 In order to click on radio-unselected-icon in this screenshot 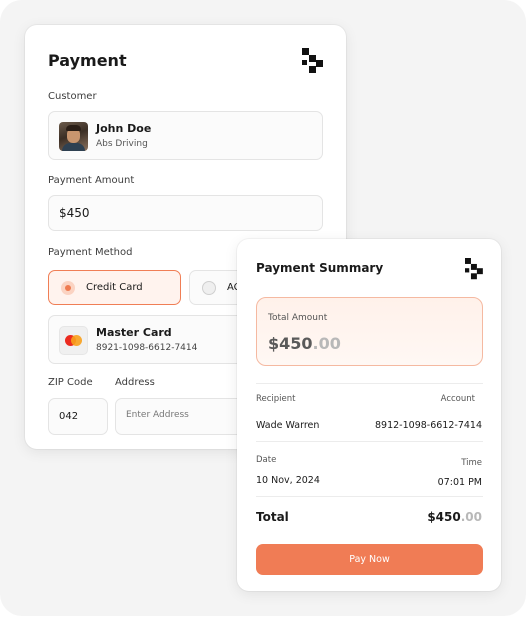, I will do `click(209, 288)`.